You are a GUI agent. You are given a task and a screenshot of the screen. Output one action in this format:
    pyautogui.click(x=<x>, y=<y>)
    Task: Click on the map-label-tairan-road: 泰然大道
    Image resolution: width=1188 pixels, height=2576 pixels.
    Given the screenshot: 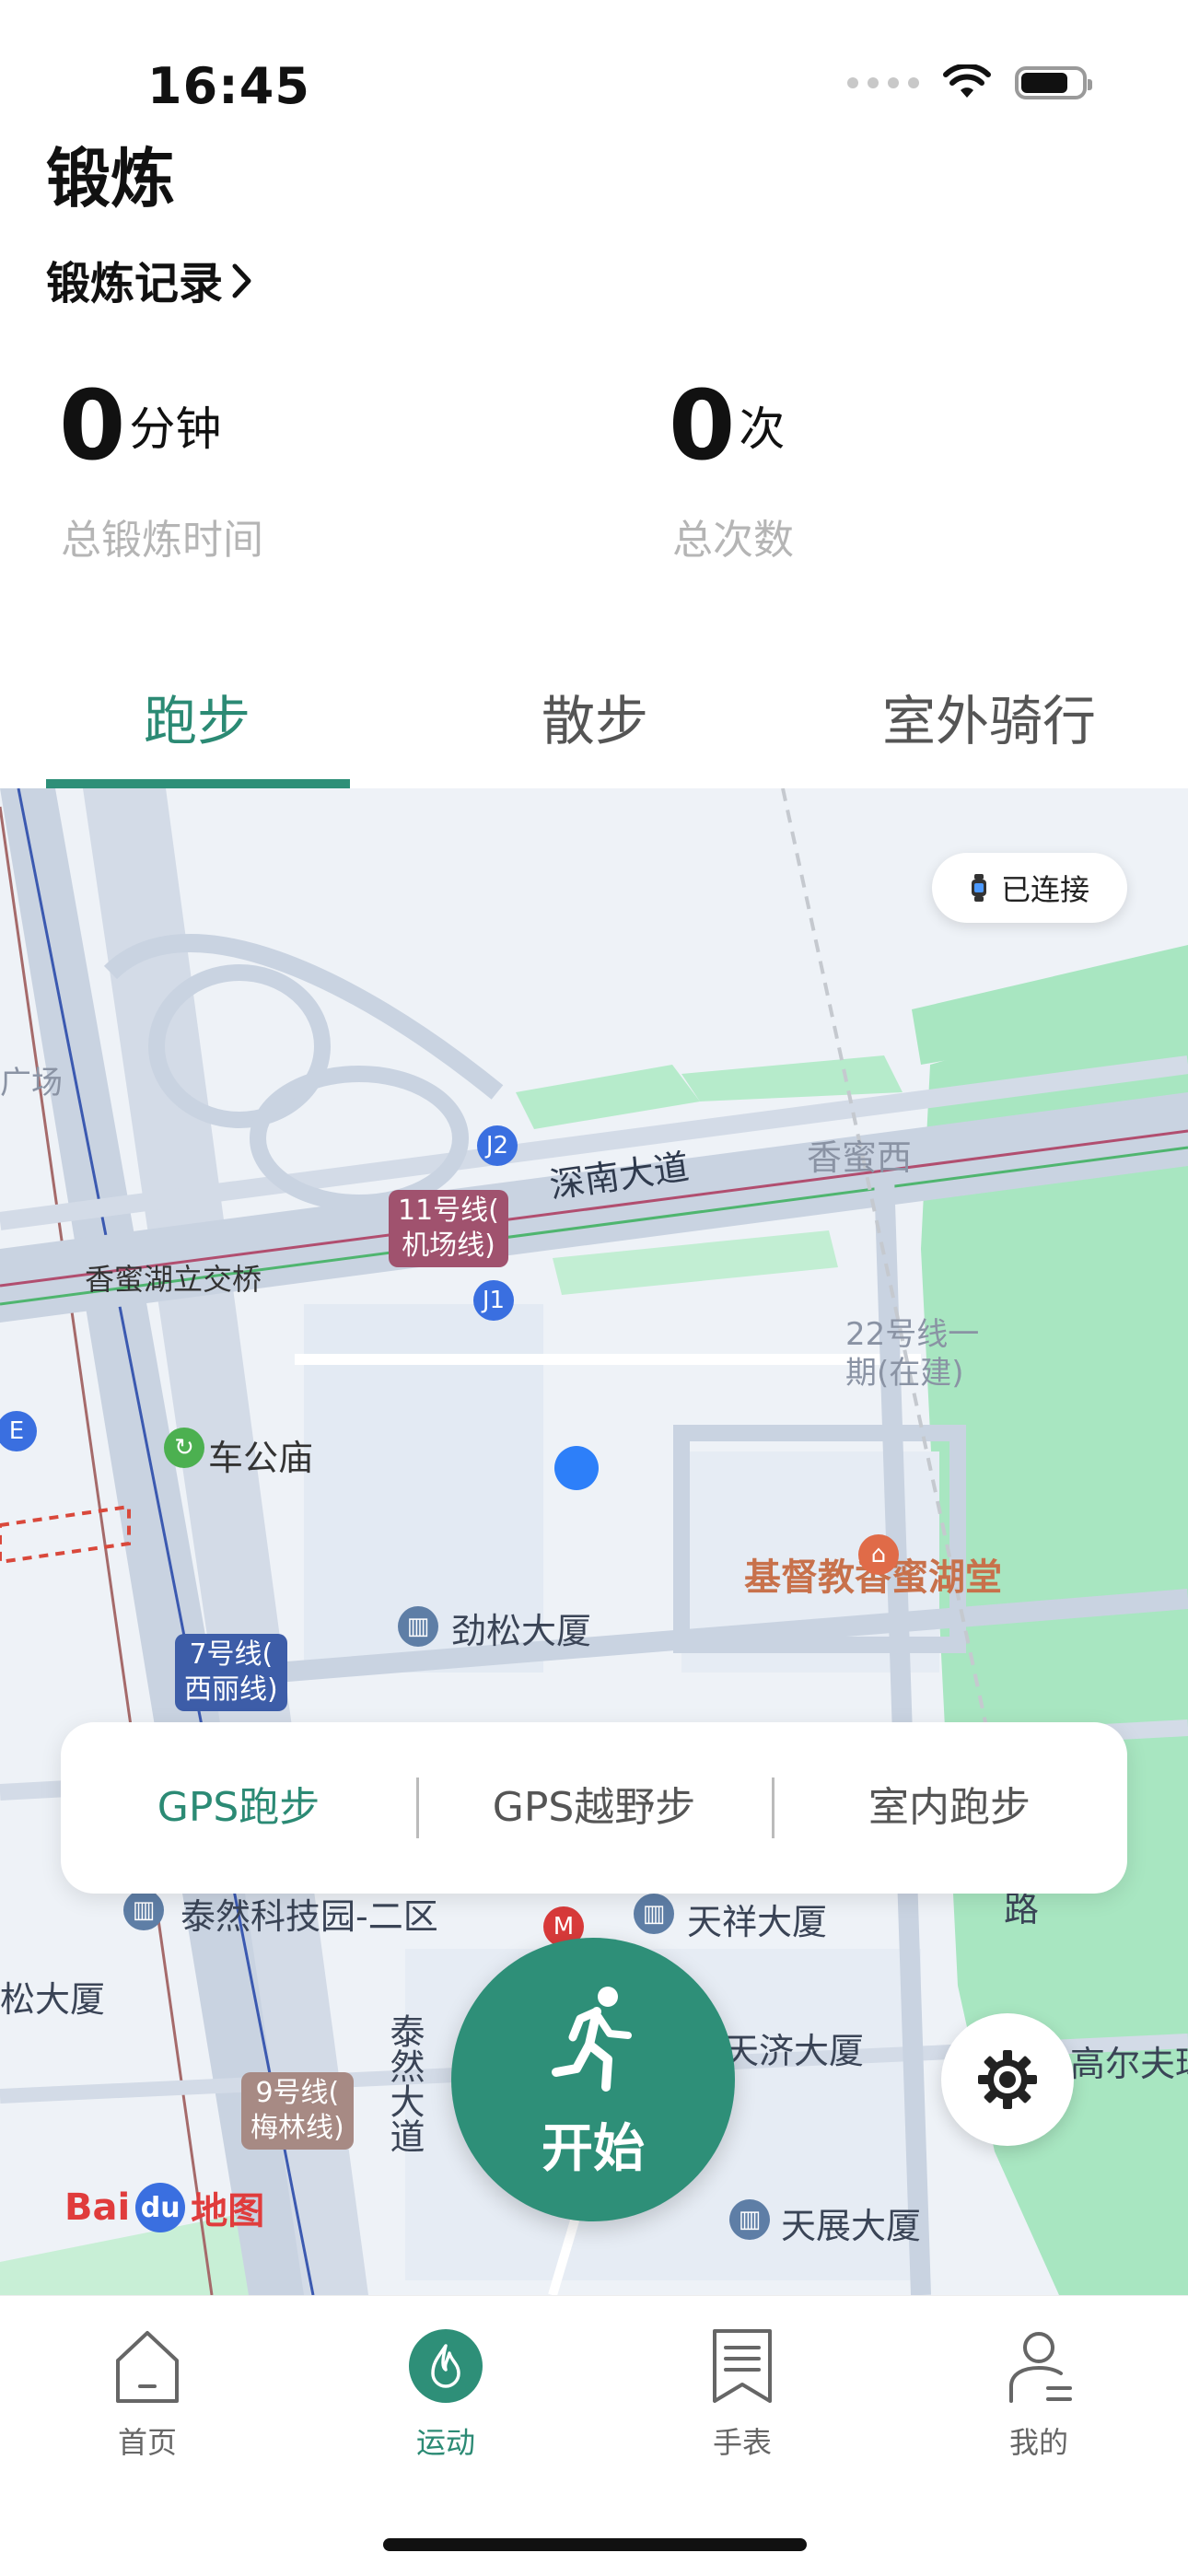 What is the action you would take?
    pyautogui.click(x=404, y=2083)
    